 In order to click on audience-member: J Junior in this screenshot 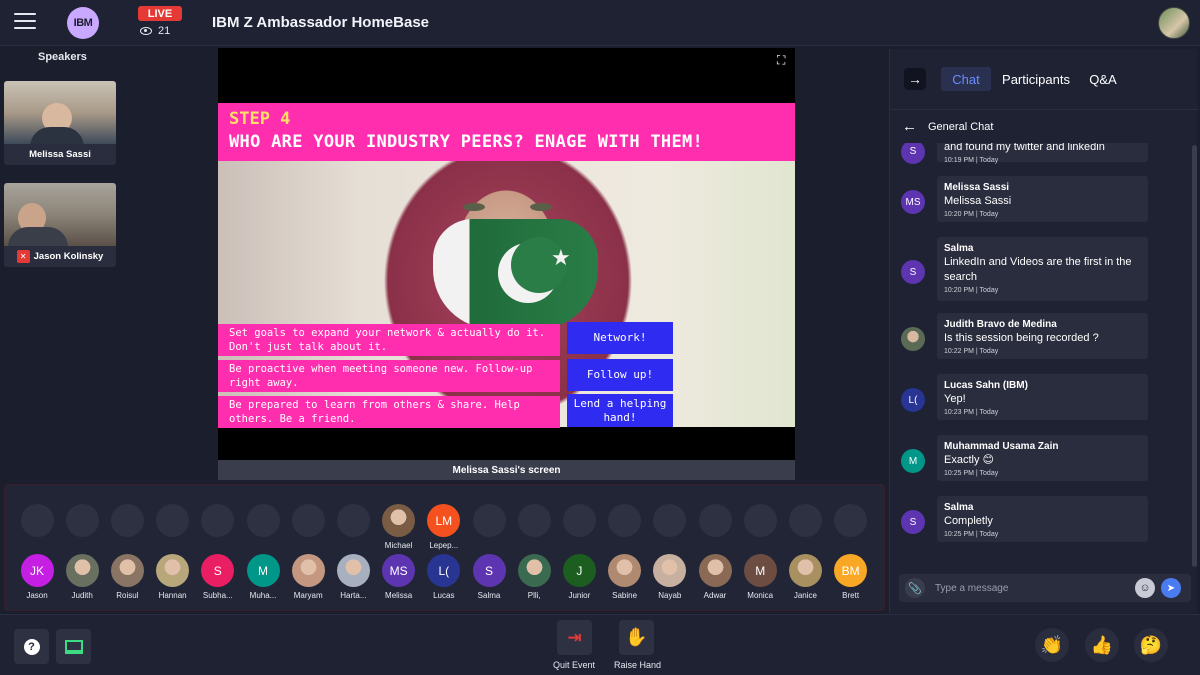, I will do `click(579, 577)`.